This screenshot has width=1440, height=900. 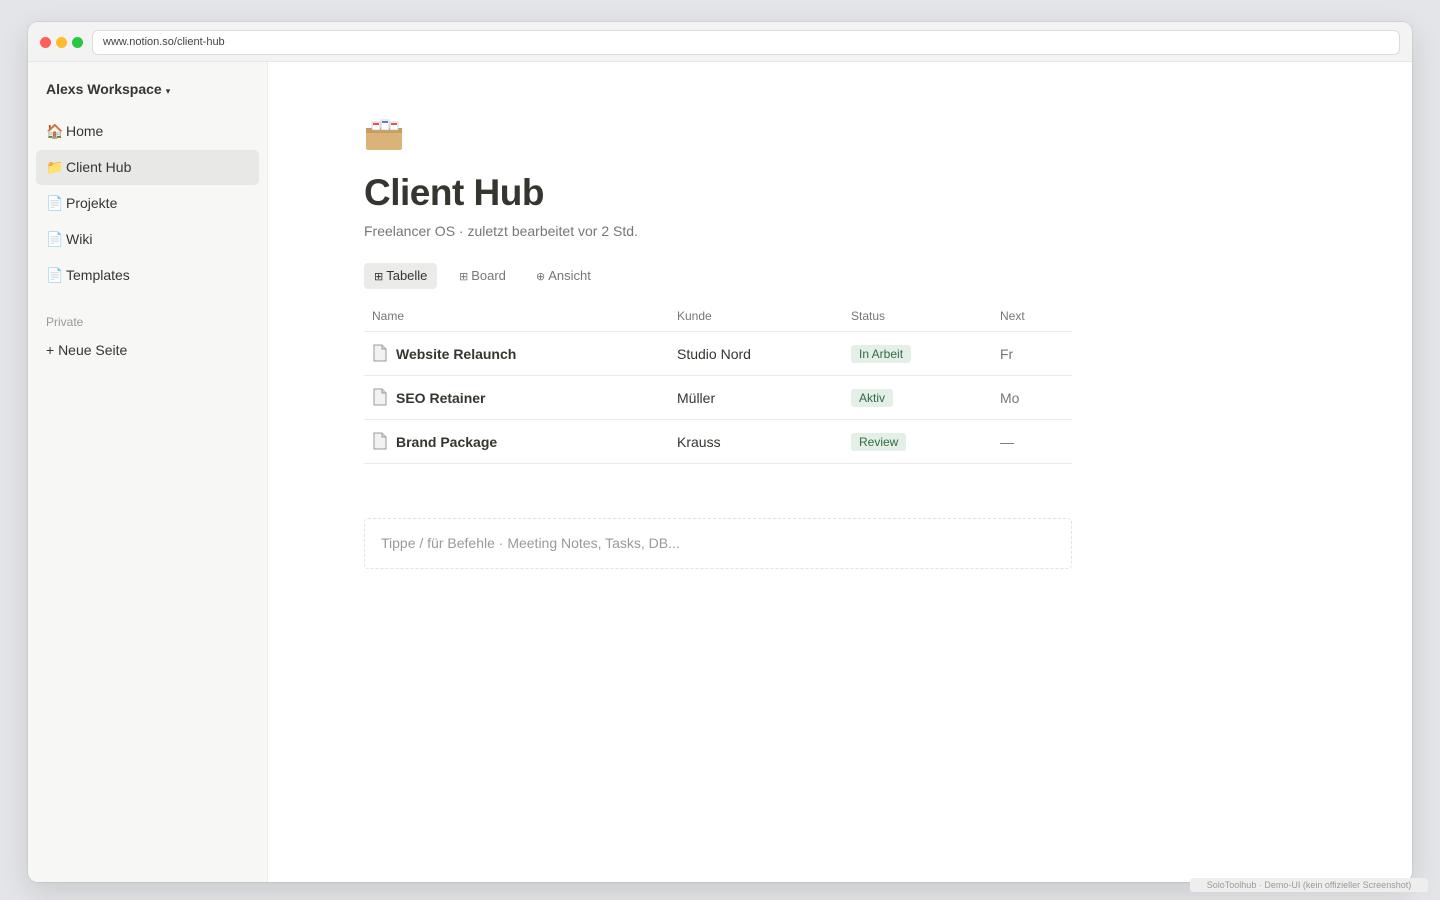 I want to click on tab-tabelle: ⊞ Tabelle, so click(x=401, y=276).